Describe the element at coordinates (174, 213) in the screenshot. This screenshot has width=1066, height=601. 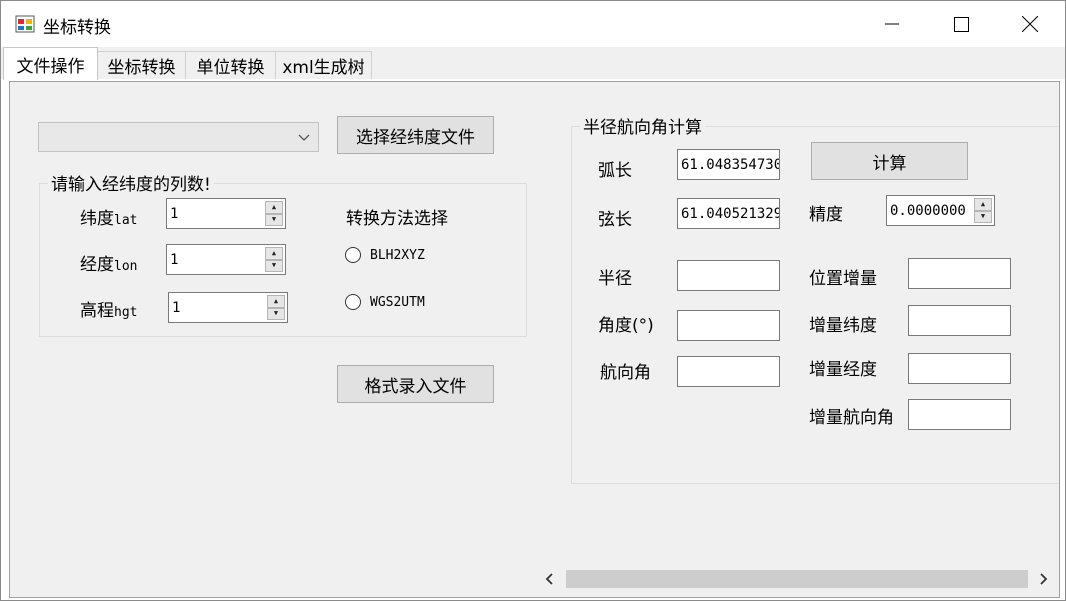
I see `lat-column-value: 1` at that location.